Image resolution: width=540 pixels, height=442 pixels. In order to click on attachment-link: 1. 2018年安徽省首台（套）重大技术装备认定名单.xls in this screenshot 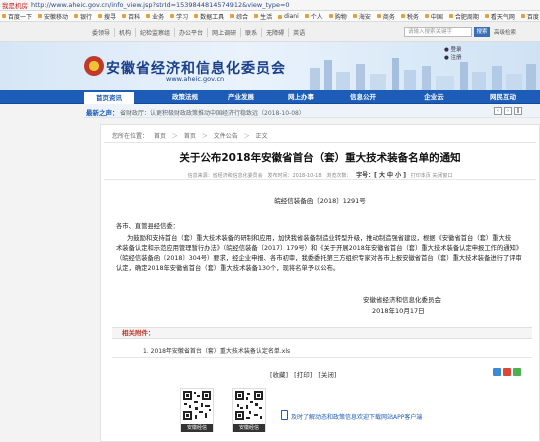, I will do `click(216, 350)`.